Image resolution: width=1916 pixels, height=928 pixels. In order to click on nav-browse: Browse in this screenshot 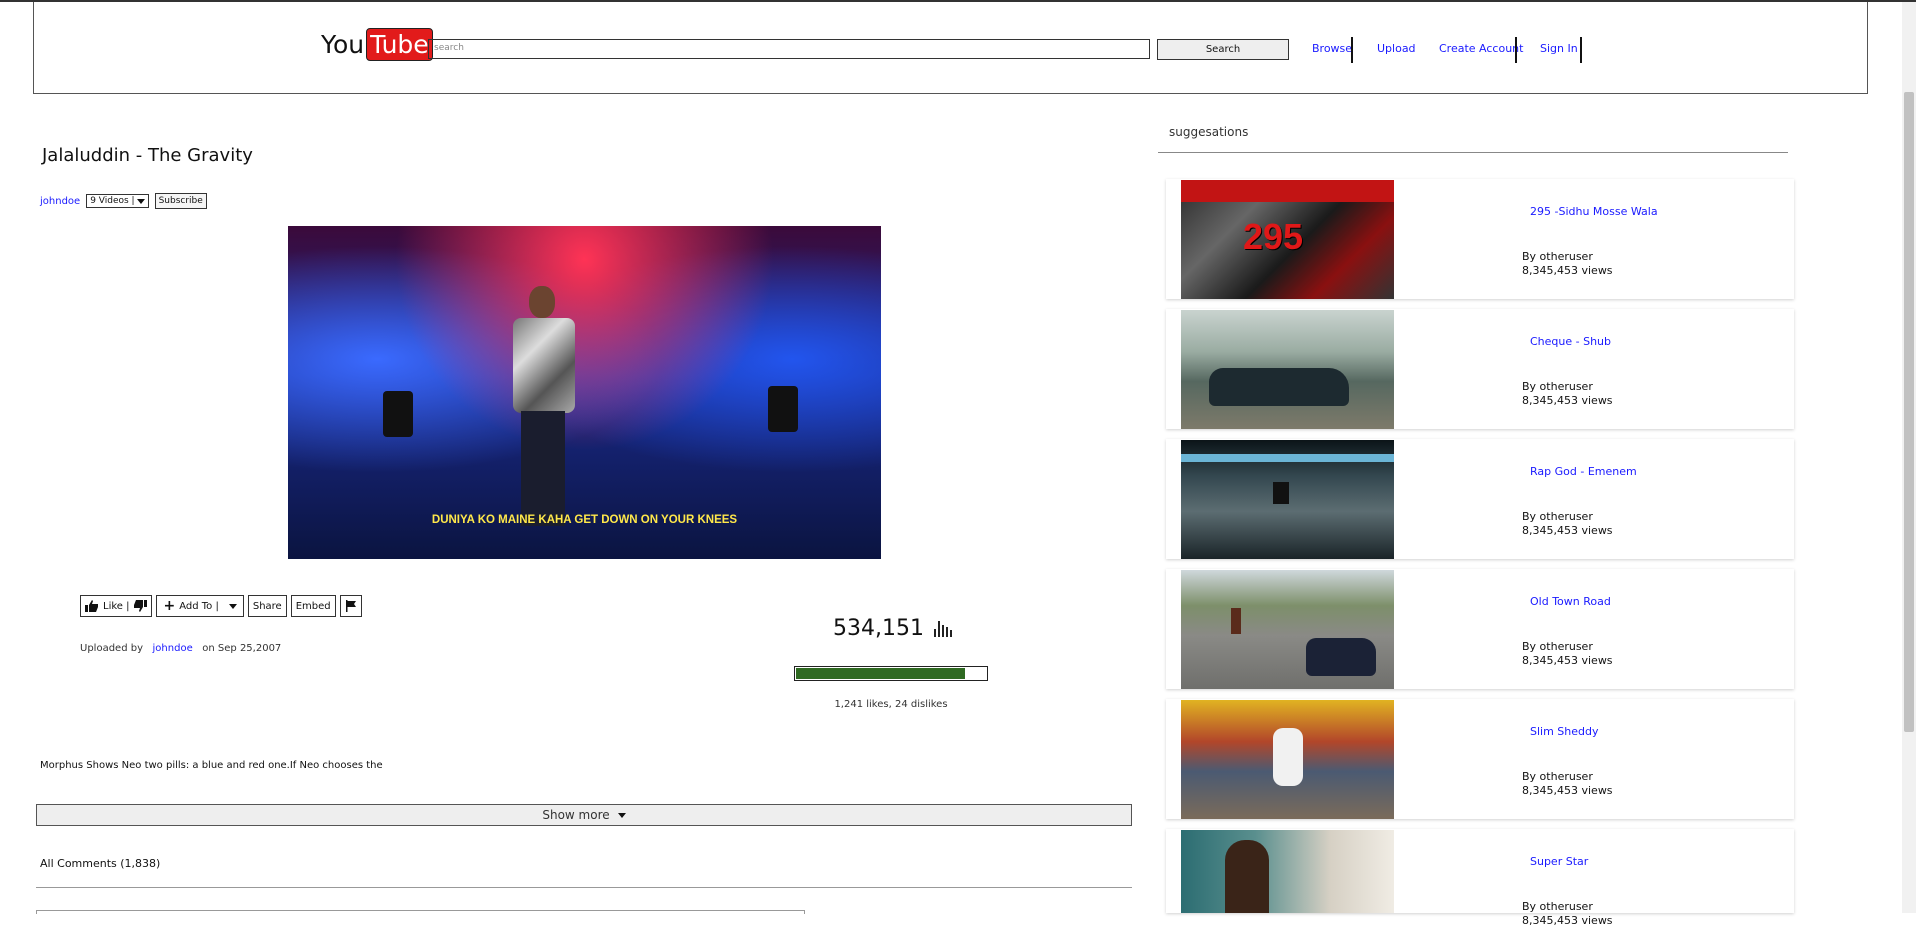, I will do `click(1332, 48)`.